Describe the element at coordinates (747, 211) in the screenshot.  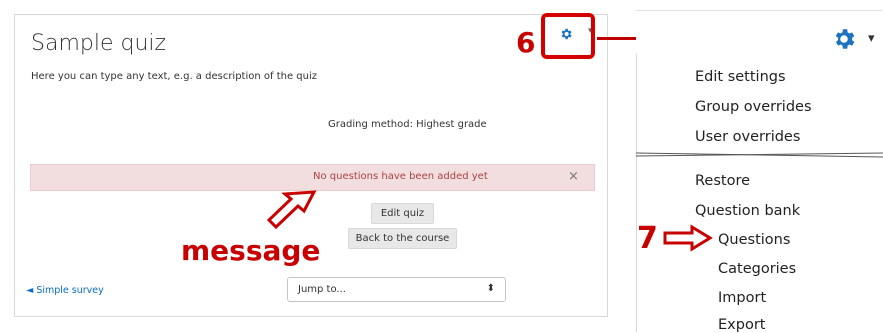
I see `menu-item-question-bank: Question bank` at that location.